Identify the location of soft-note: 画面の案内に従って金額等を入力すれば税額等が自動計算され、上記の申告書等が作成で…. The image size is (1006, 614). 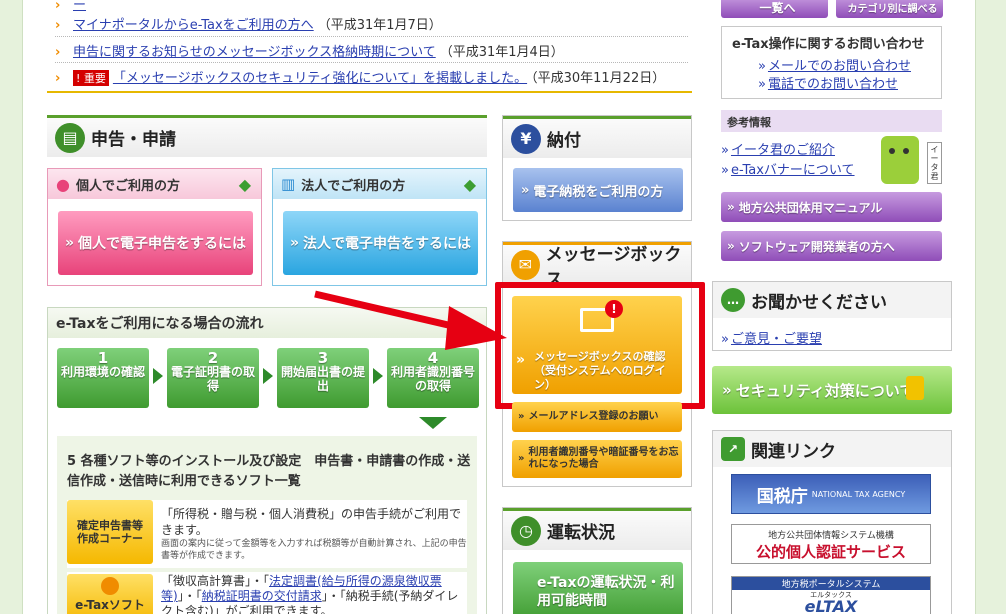
(314, 550).